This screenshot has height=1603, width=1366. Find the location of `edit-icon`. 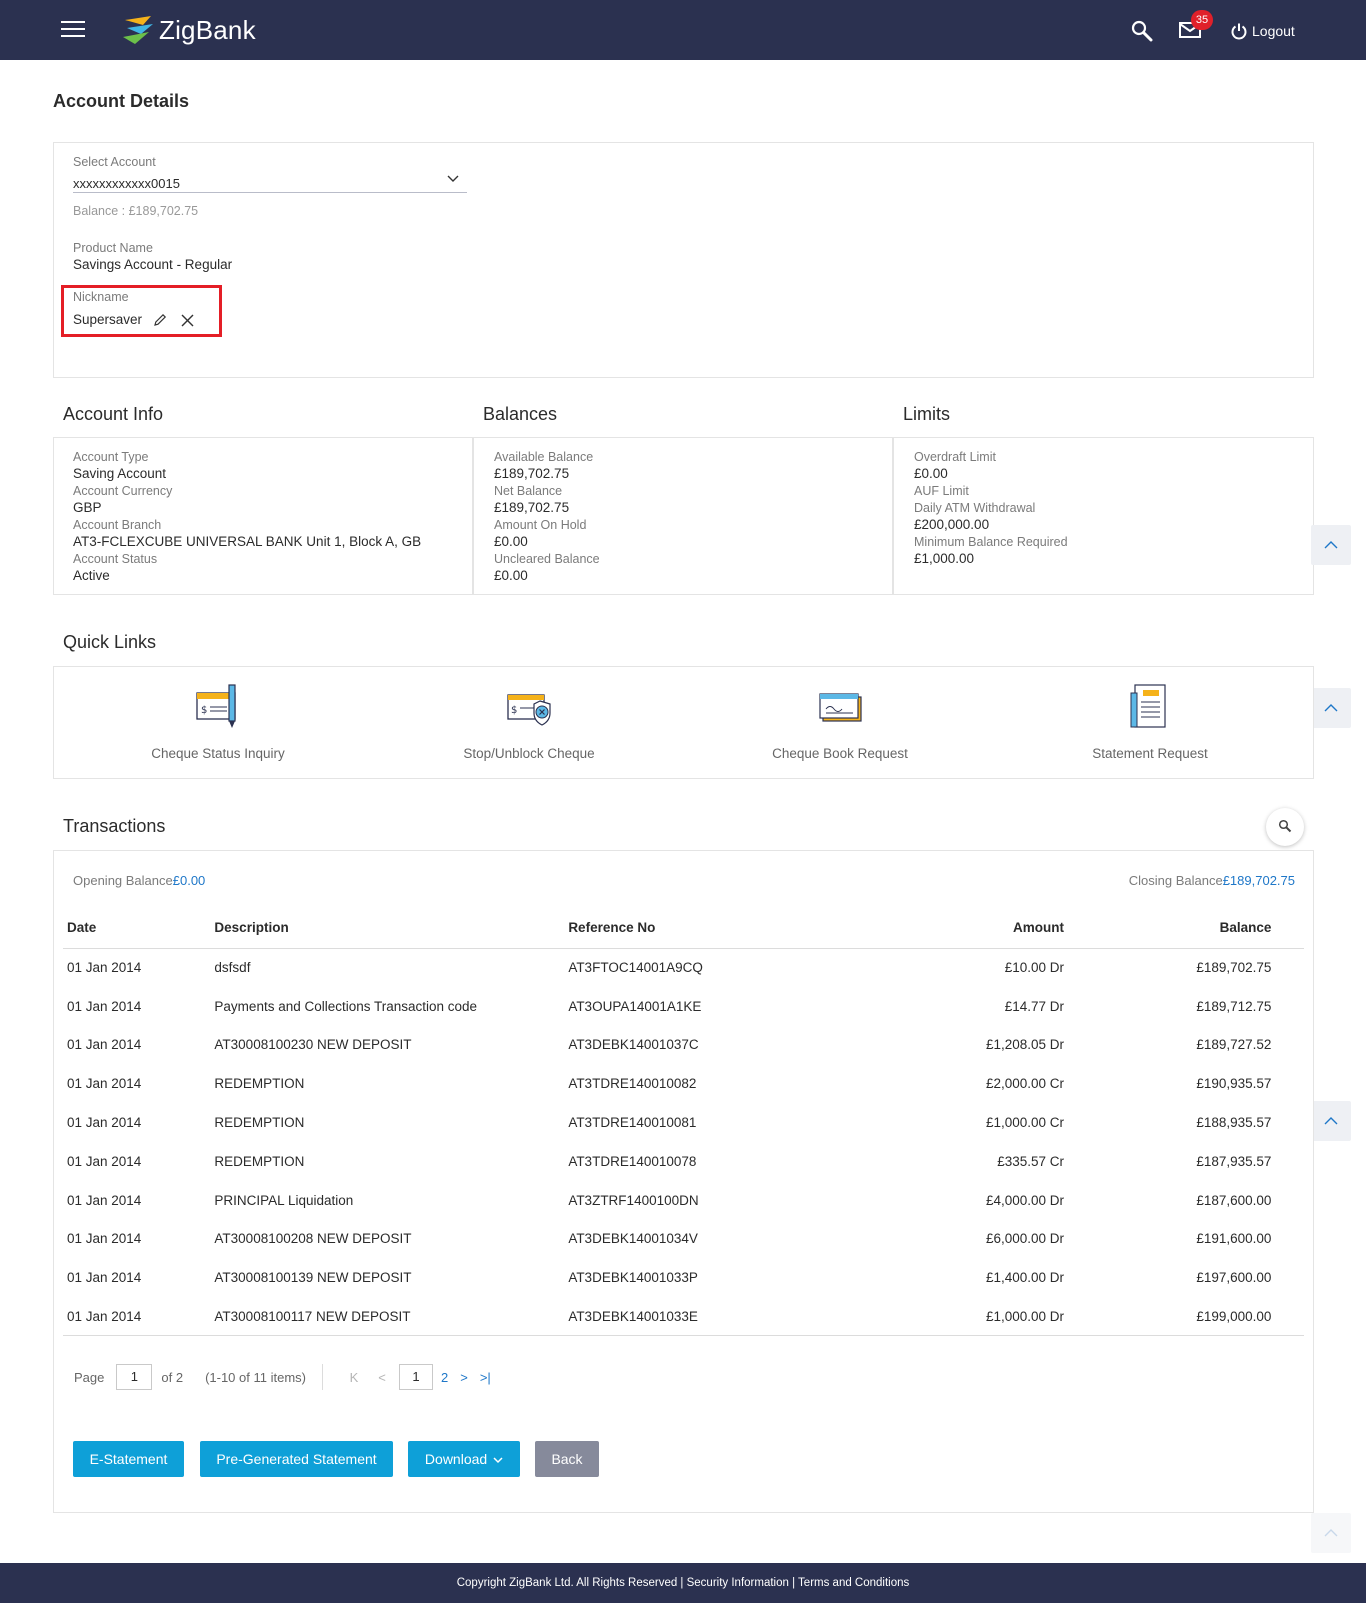

edit-icon is located at coordinates (160, 320).